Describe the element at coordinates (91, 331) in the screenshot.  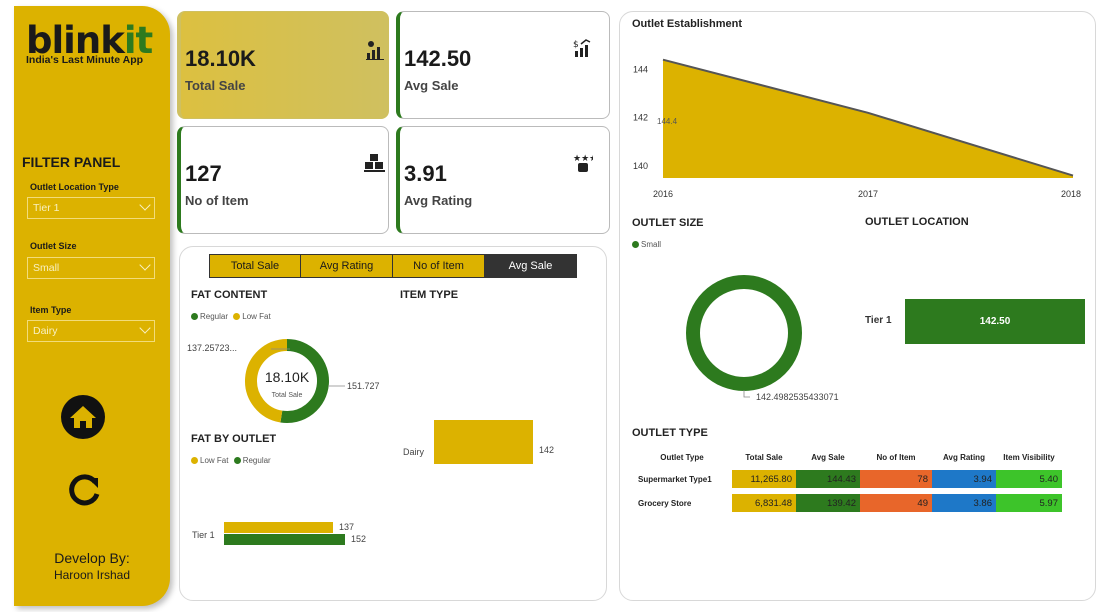
I see `item-type-slicer: Dairy` at that location.